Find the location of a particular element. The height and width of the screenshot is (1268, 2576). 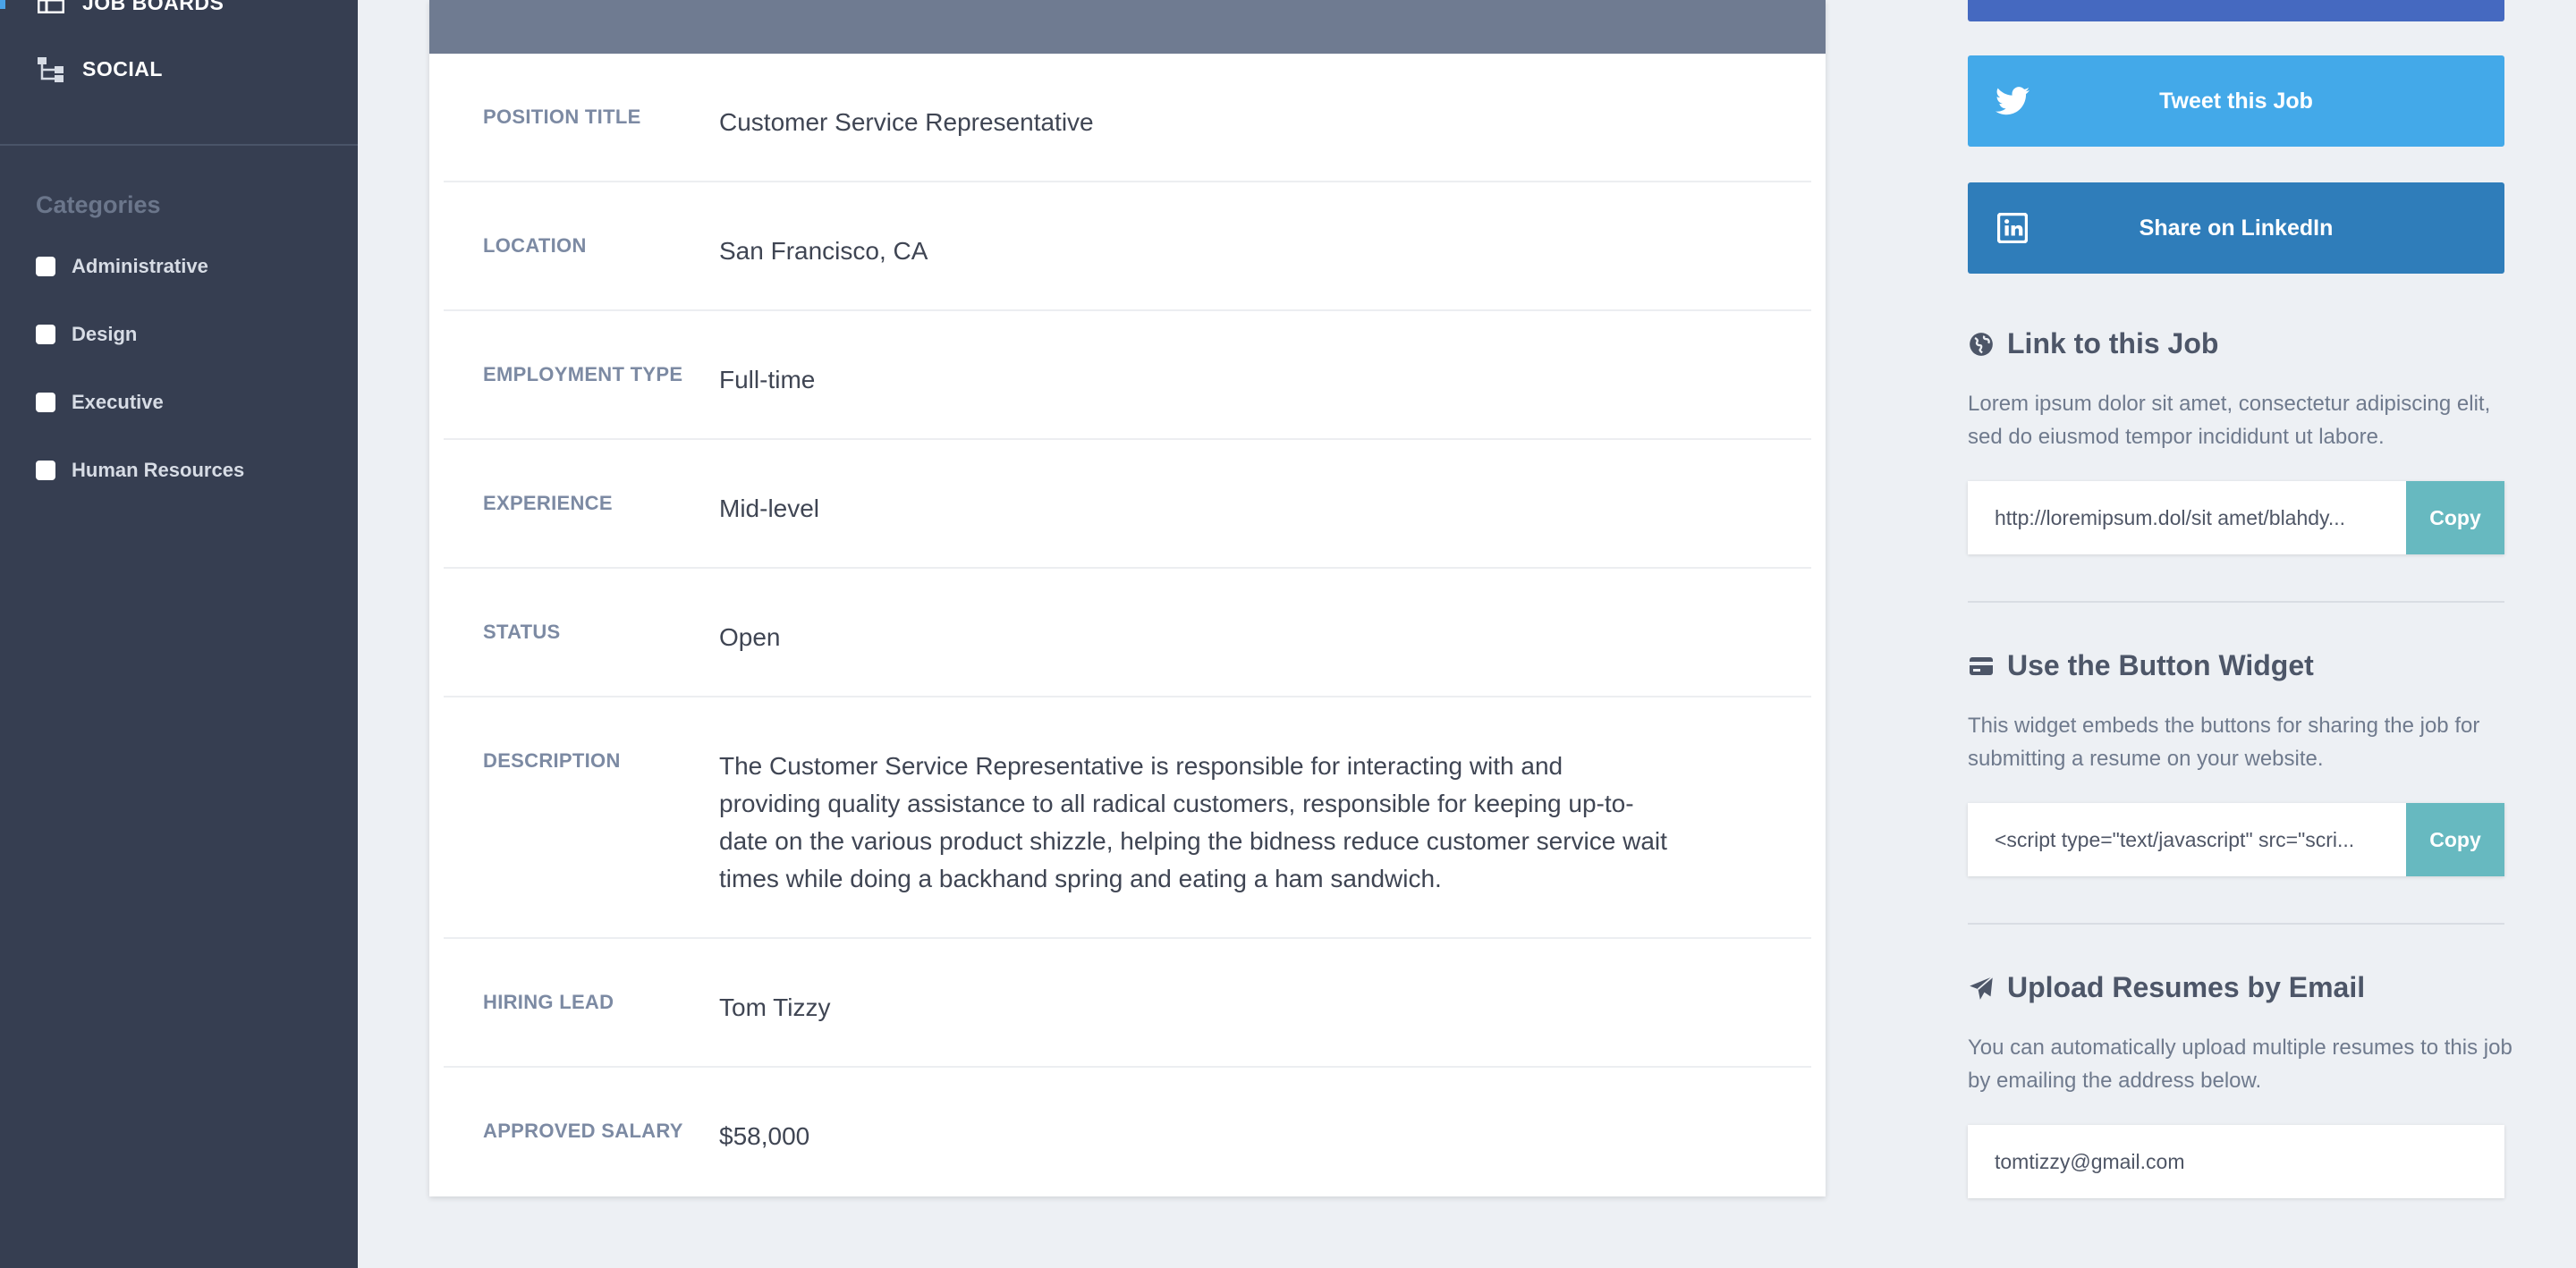

detail-row-location: LOCATION San Francisco, CA is located at coordinates (1127, 246).